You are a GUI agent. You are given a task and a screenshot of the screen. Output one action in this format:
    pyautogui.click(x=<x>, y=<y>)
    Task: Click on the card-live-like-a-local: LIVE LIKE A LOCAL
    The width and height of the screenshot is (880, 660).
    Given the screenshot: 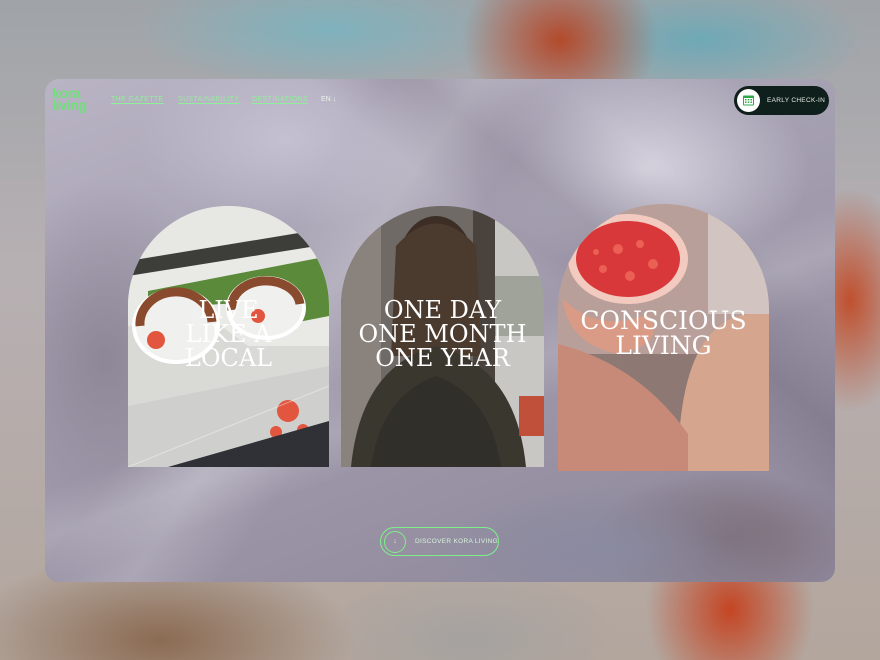 What is the action you would take?
    pyautogui.click(x=228, y=336)
    